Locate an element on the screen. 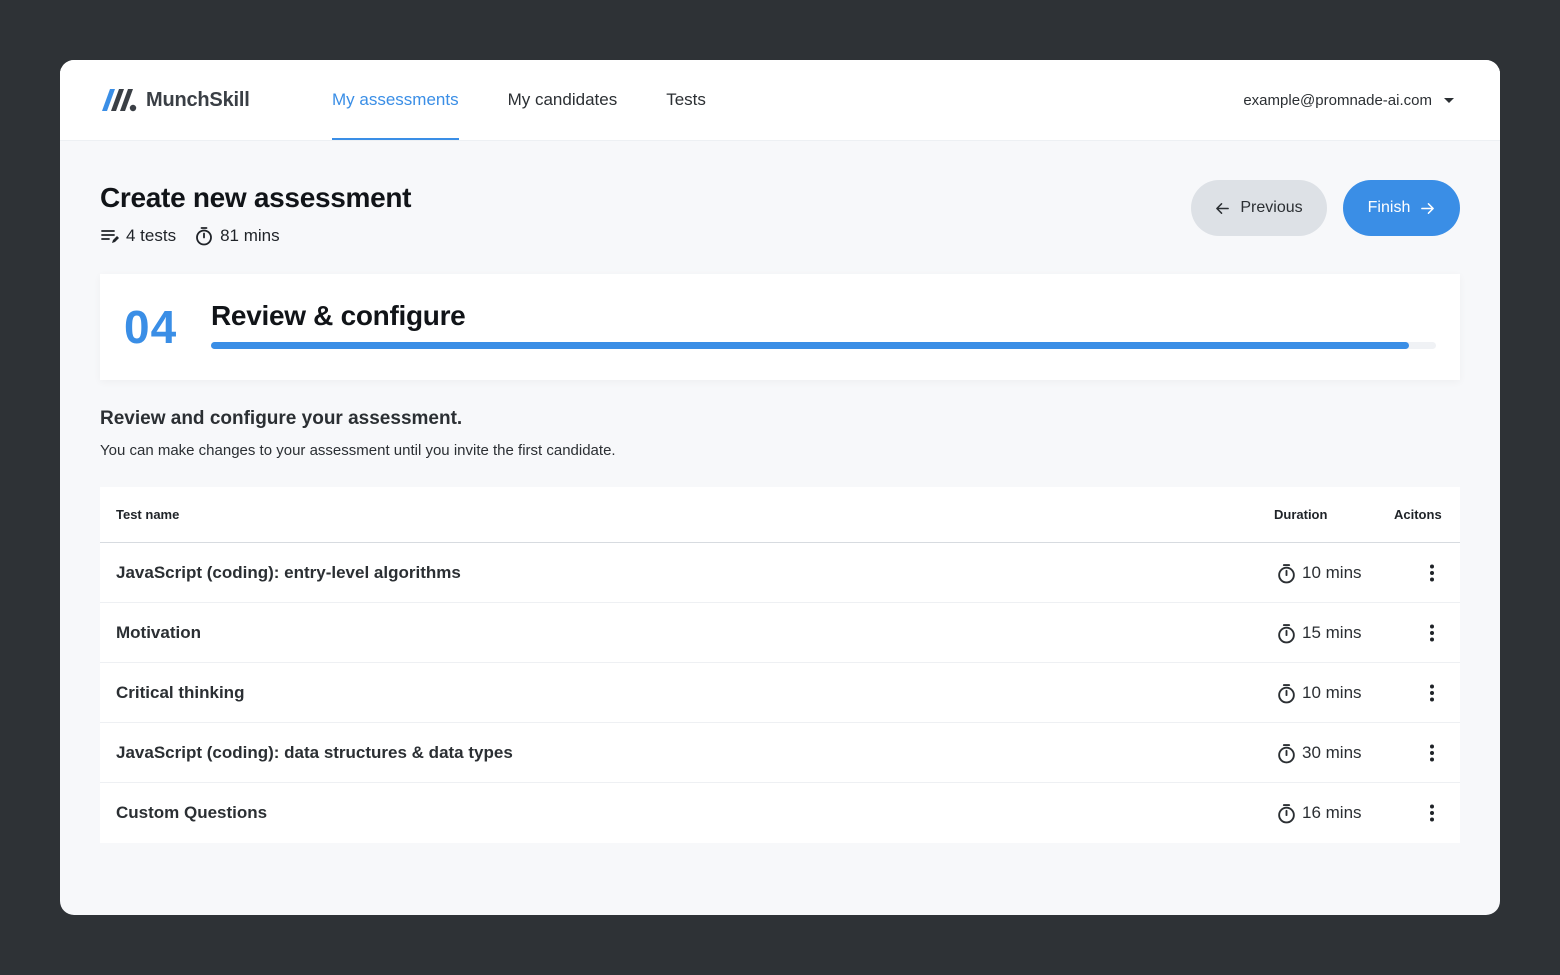 This screenshot has width=1560, height=975. main-nav: My assessments My candidates Tests is located at coordinates (543, 100).